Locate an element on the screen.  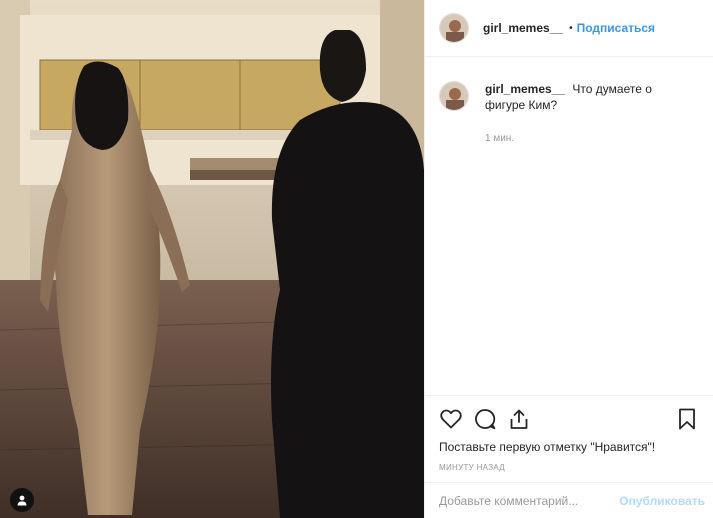
comment-username: girl_memes__ is located at coordinates (525, 89).